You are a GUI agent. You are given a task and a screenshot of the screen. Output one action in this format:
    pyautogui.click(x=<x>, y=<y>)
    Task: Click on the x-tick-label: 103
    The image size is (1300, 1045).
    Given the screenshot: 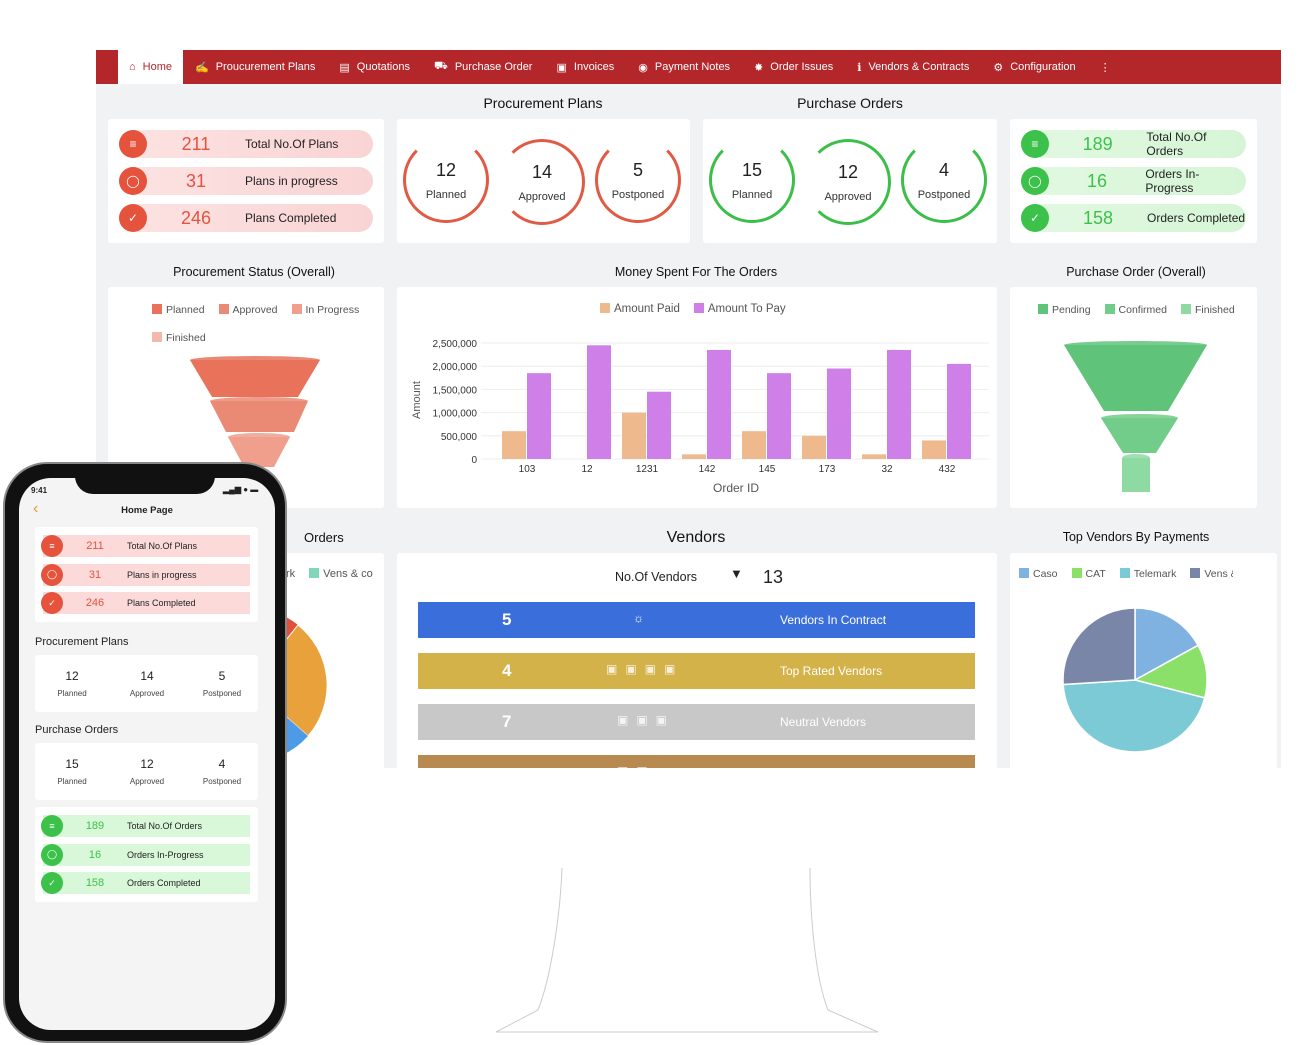 What is the action you would take?
    pyautogui.click(x=527, y=469)
    